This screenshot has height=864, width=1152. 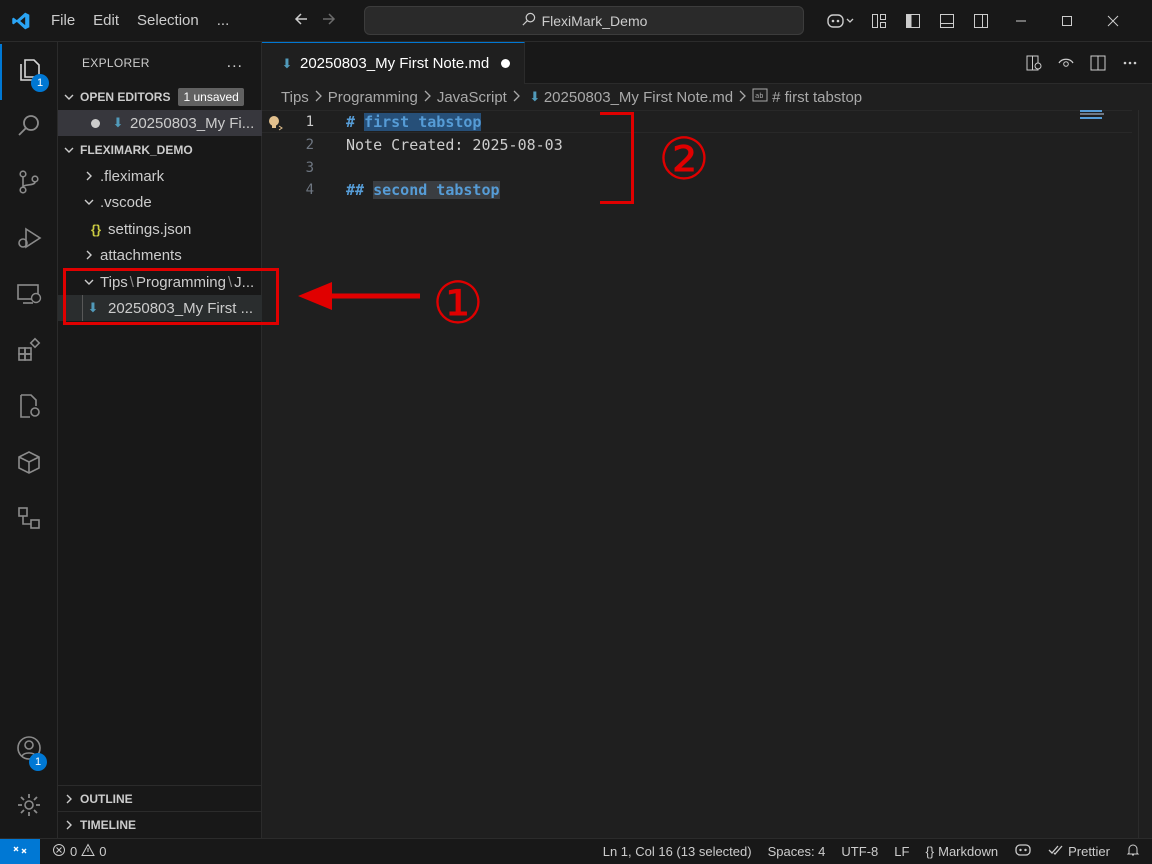 I want to click on remote-explorer-icon, so click(x=29, y=296).